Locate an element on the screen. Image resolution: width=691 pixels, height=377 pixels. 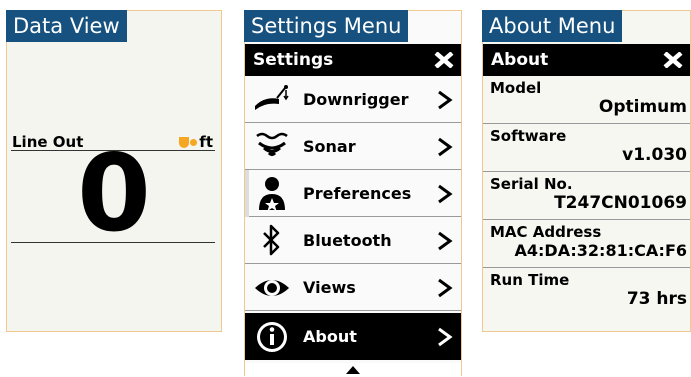
menu-item-label: Bluetooth is located at coordinates (347, 240).